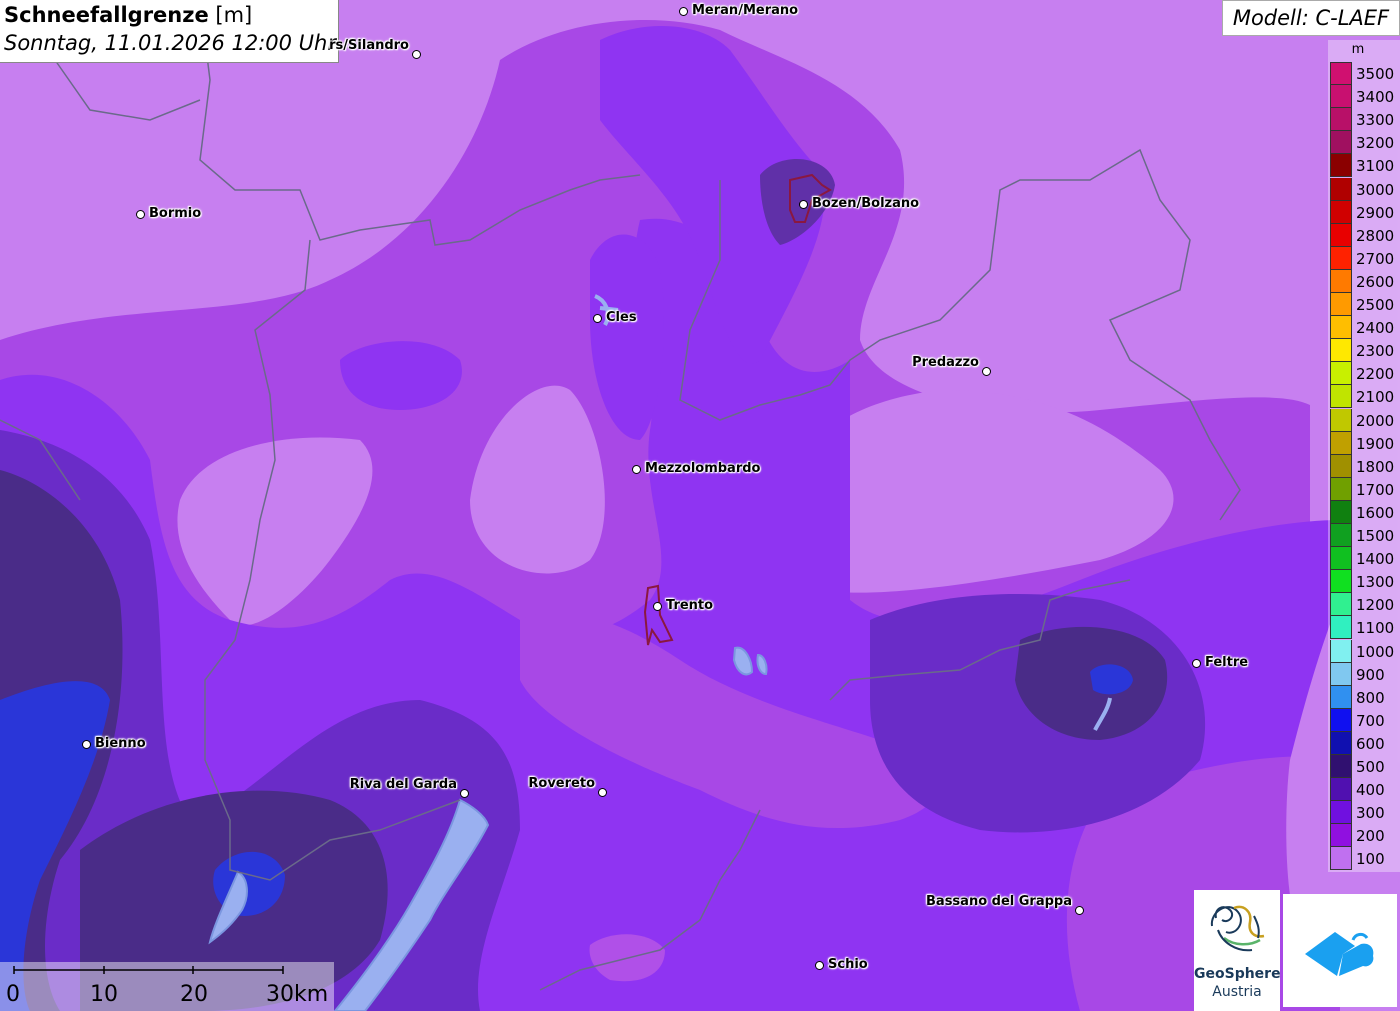 This screenshot has width=1400, height=1011. Describe the element at coordinates (230, 15) in the screenshot. I see `map-title-unit: [m]` at that location.